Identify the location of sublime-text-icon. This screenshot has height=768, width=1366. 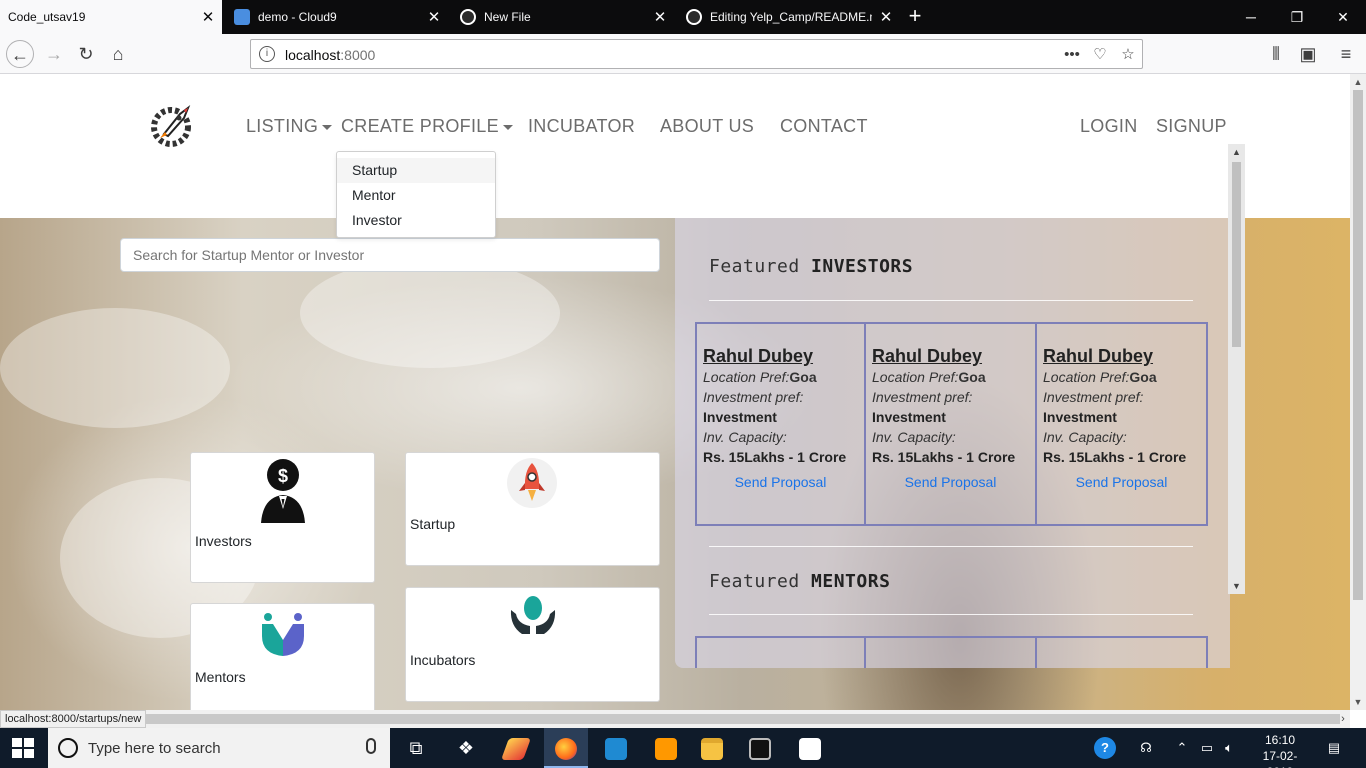
(666, 748).